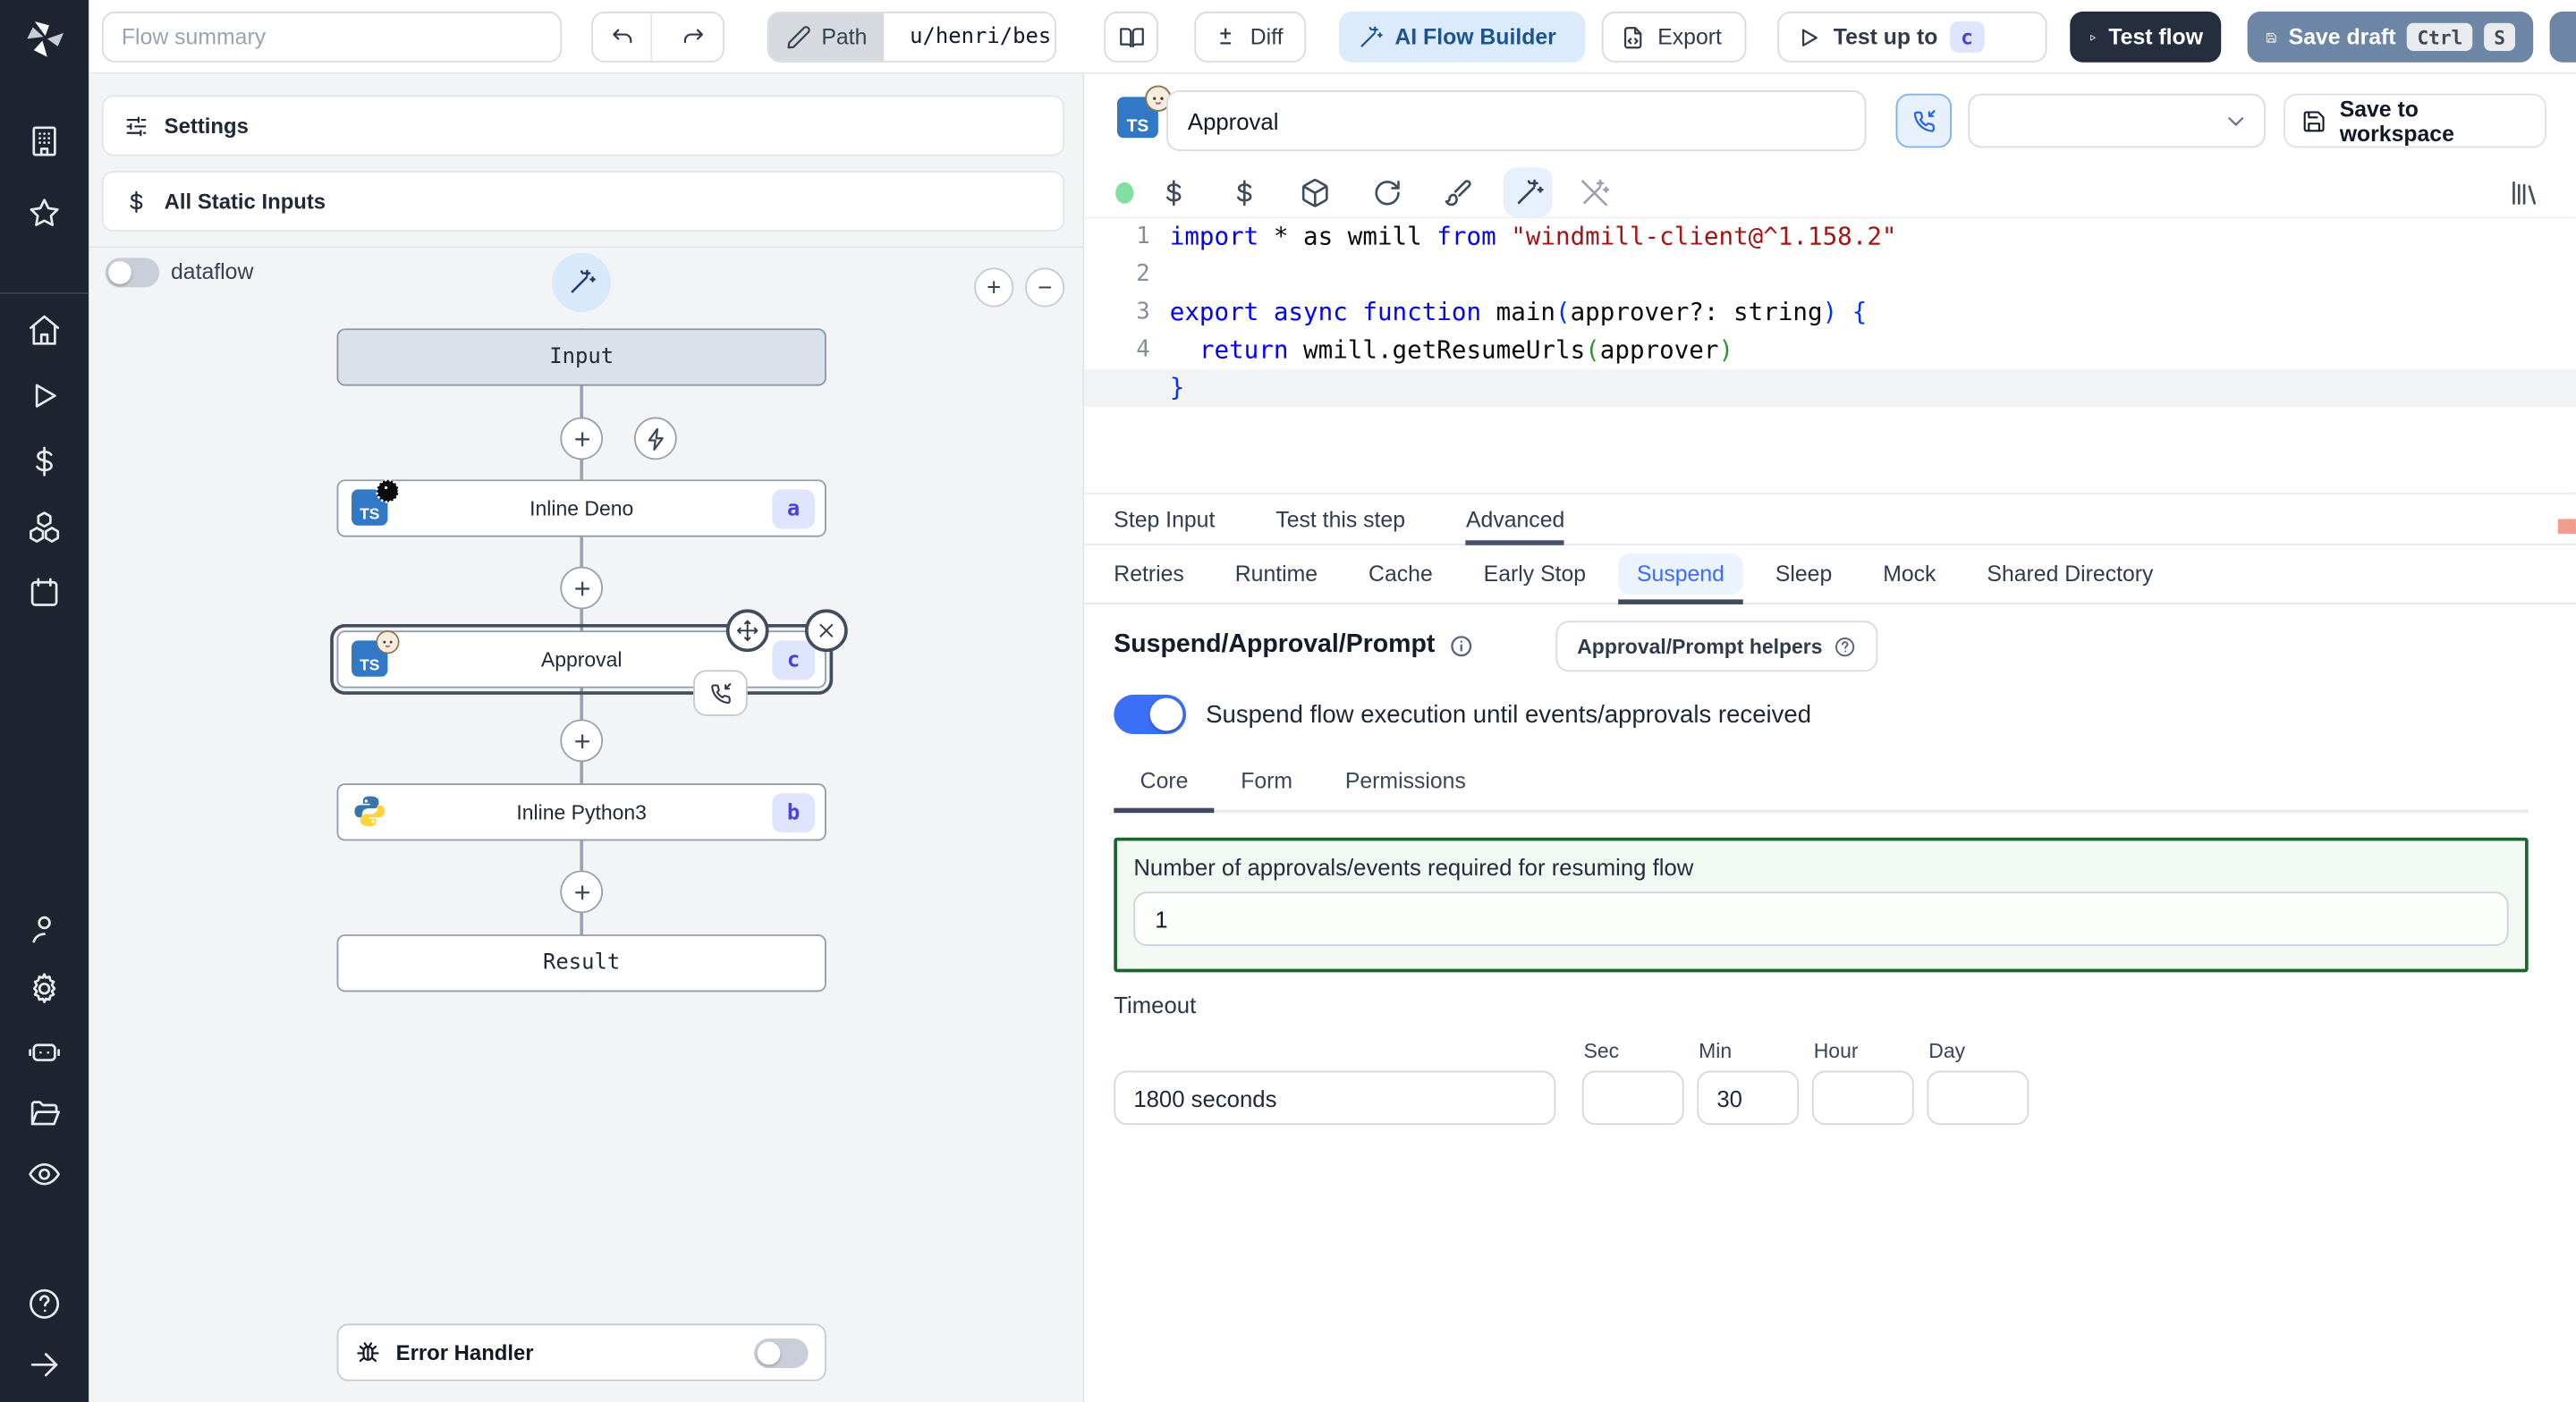  What do you see at coordinates (1164, 519) in the screenshot?
I see `tab-step-input: Step Input` at bounding box center [1164, 519].